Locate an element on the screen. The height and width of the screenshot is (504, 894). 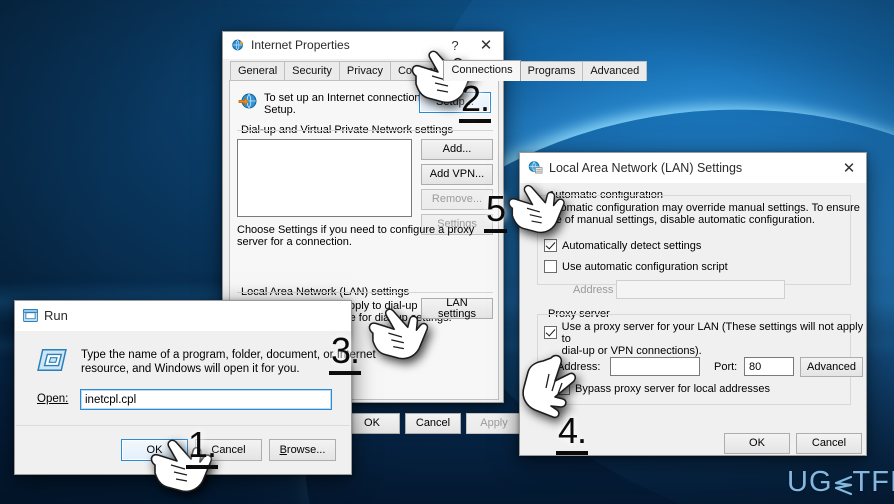
bypass-proxy-checkbox-row: Bypass proxy server for local addresses is located at coordinates (663, 388).